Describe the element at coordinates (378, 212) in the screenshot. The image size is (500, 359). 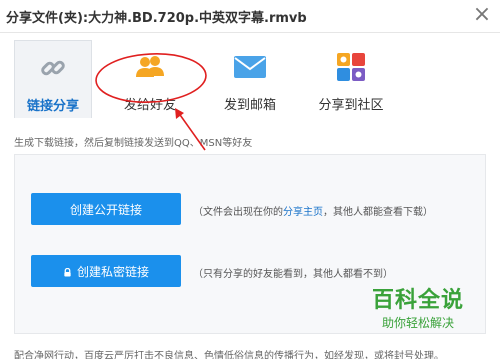
I see `public-link-desc-after: ，其他人都能查看下载）` at that location.